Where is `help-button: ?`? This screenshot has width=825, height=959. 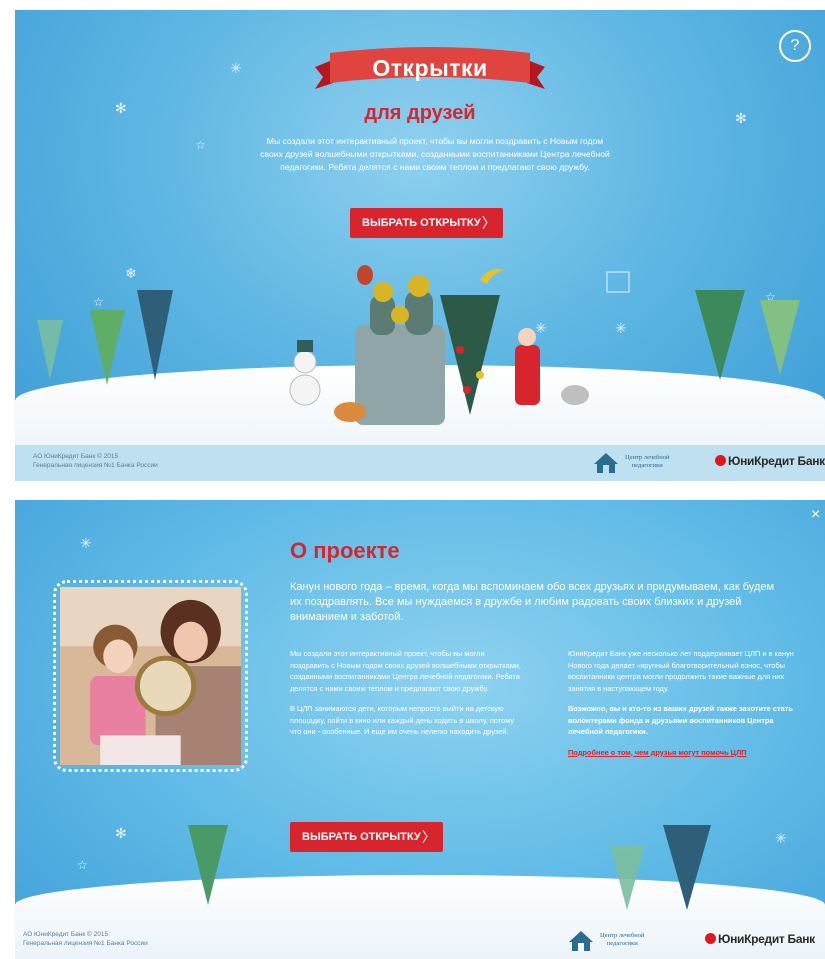
help-button: ? is located at coordinates (795, 46).